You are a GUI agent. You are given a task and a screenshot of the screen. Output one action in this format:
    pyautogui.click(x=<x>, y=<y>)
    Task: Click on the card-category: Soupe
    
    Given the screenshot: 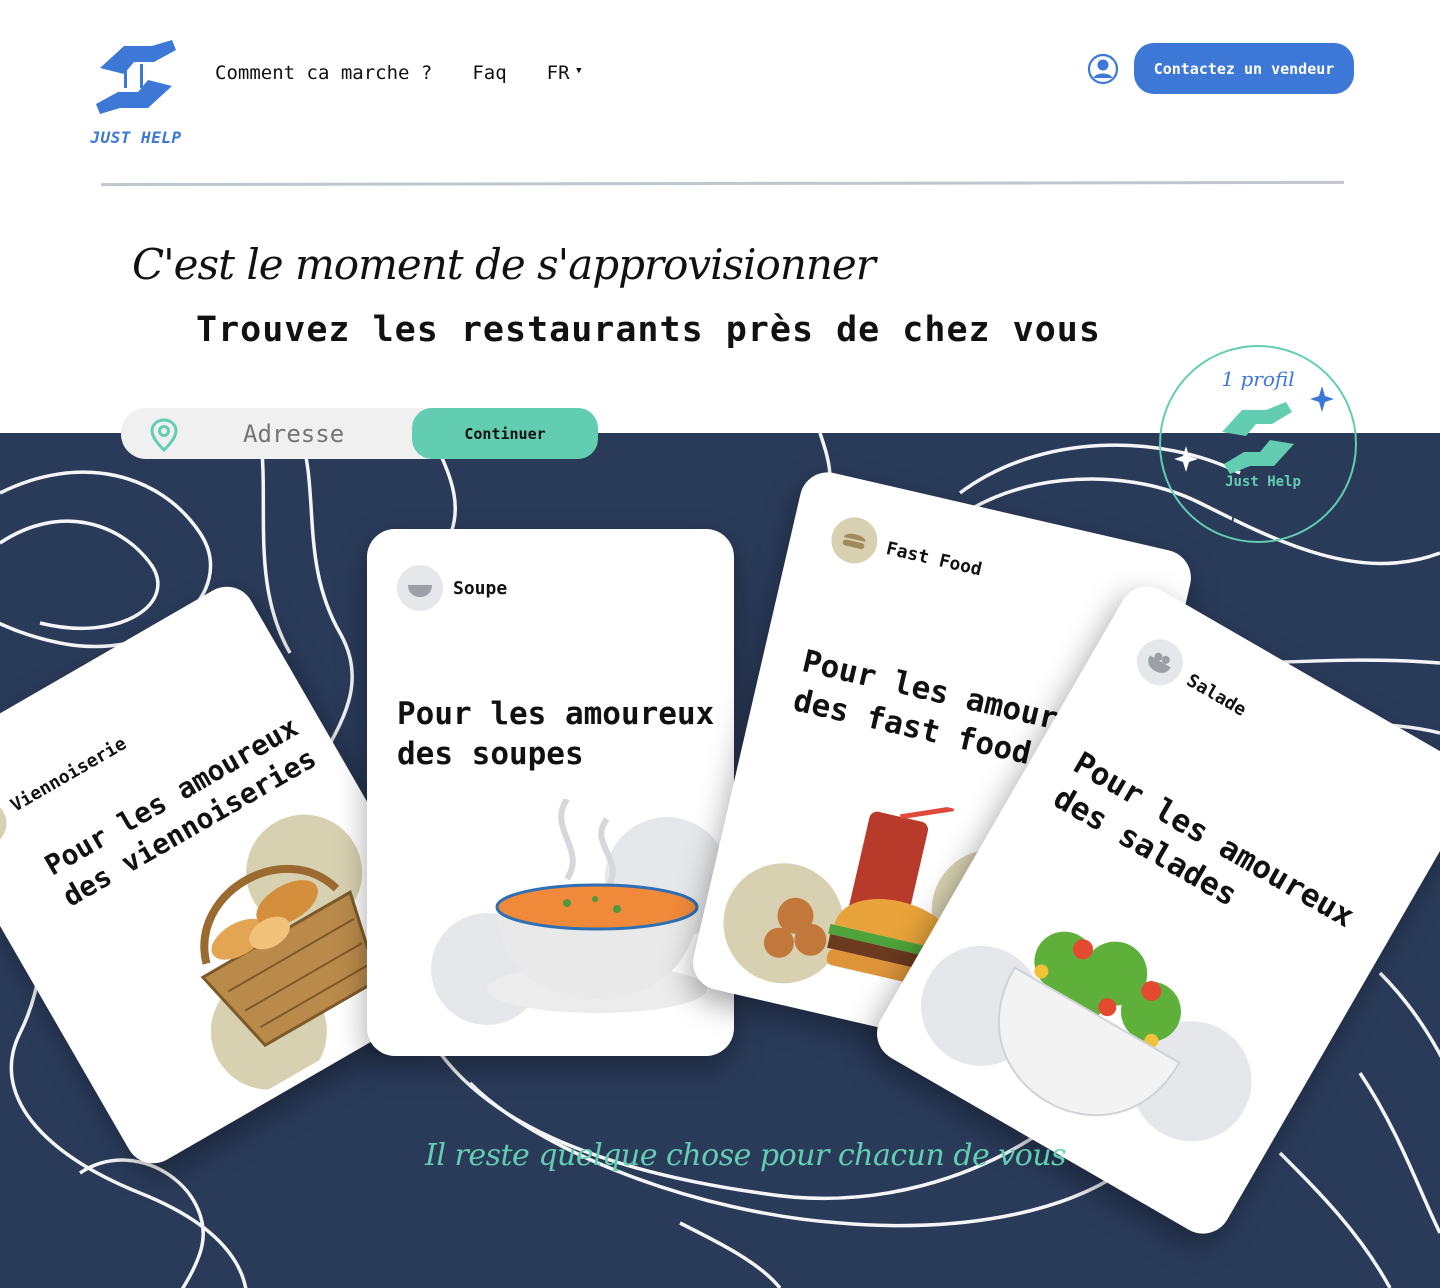 What is the action you would take?
    pyautogui.click(x=452, y=588)
    